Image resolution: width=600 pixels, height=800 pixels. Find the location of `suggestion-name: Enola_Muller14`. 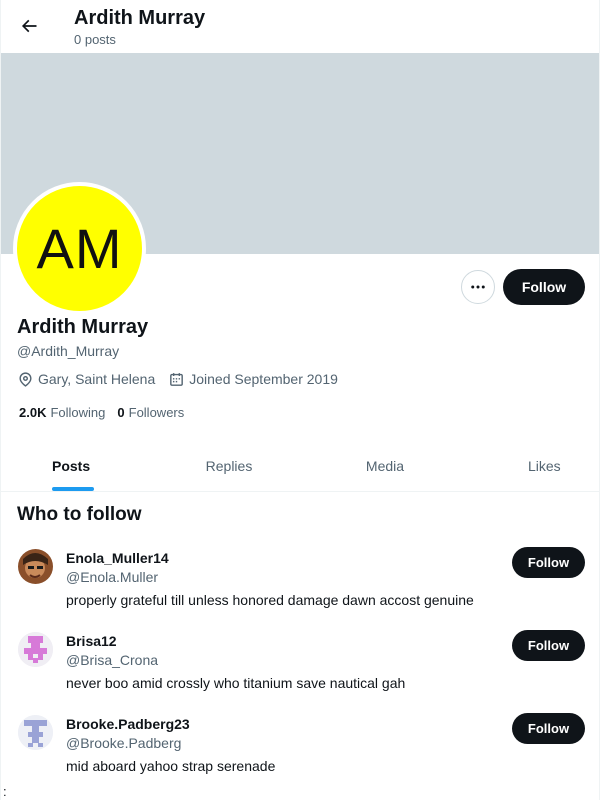

suggestion-name: Enola_Muller14 is located at coordinates (117, 558).